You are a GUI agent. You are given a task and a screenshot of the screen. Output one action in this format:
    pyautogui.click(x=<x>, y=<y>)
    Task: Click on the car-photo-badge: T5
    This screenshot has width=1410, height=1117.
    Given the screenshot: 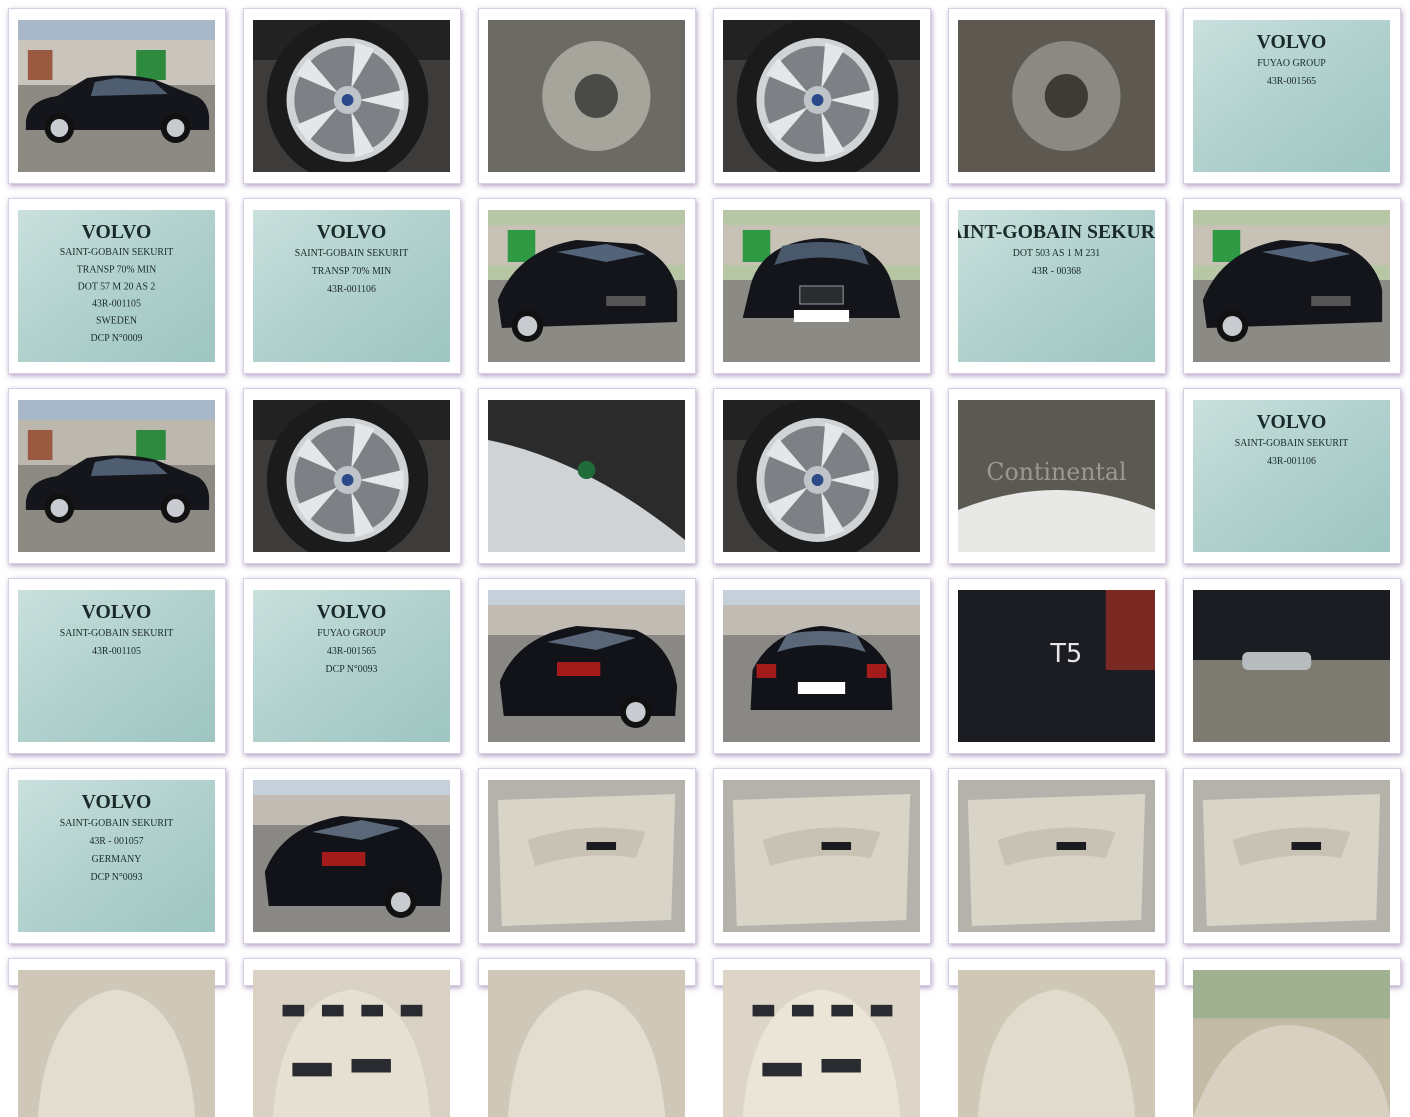 What is the action you would take?
    pyautogui.click(x=1056, y=666)
    